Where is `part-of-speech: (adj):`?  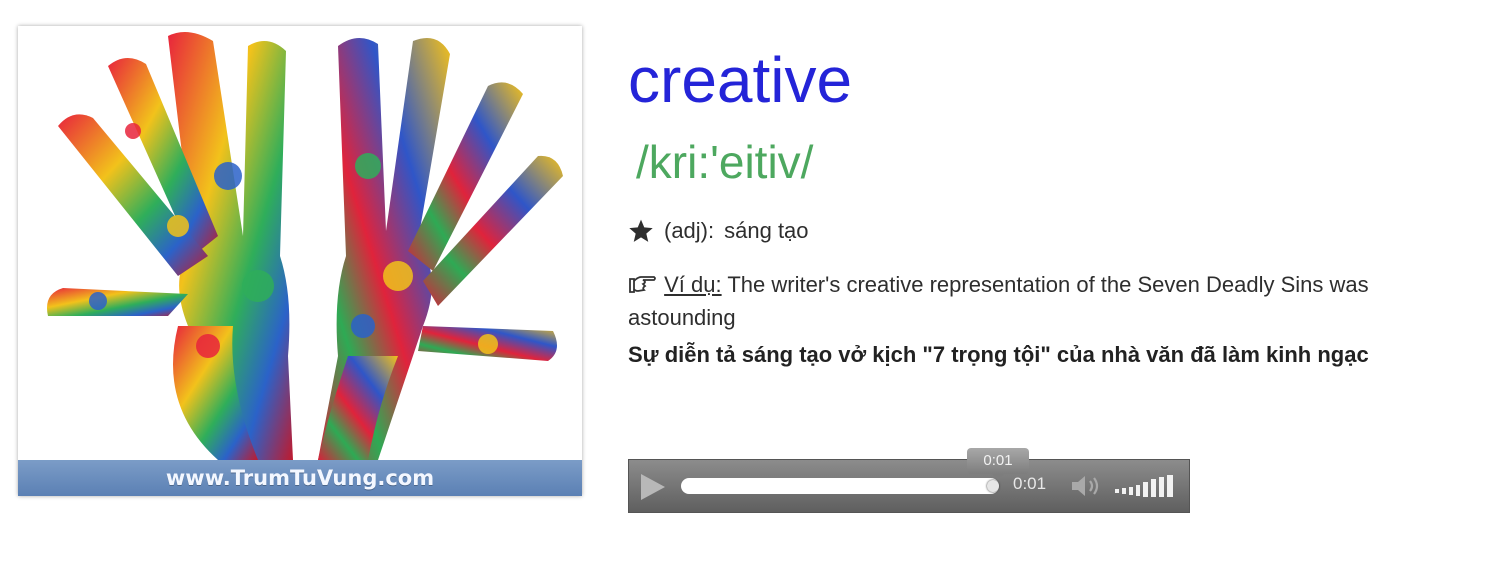
part-of-speech: (adj): is located at coordinates (689, 230).